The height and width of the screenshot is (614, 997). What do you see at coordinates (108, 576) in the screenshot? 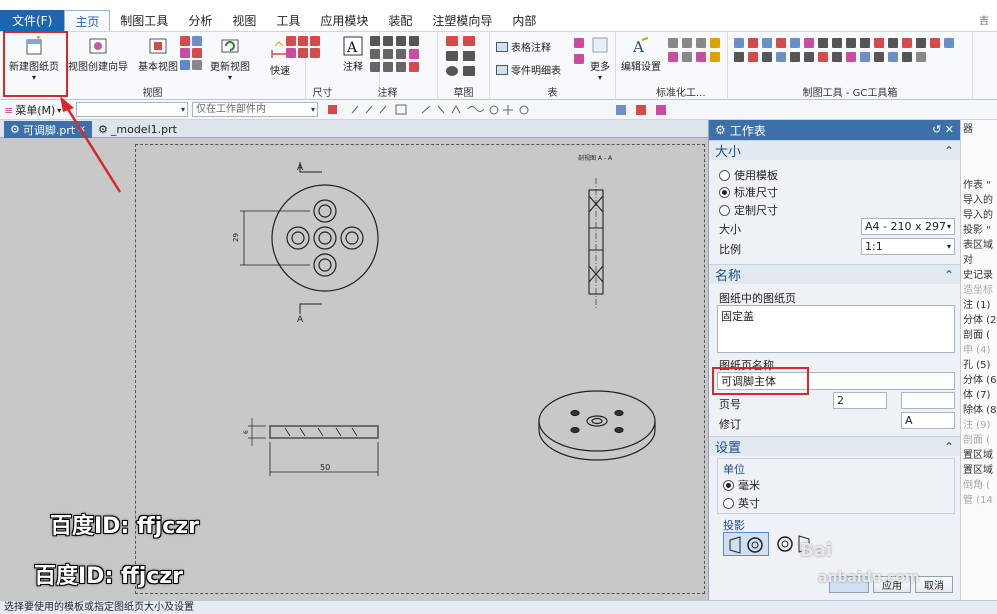
I see `watermark-line-2: 百度ID: ffjczr` at bounding box center [108, 576].